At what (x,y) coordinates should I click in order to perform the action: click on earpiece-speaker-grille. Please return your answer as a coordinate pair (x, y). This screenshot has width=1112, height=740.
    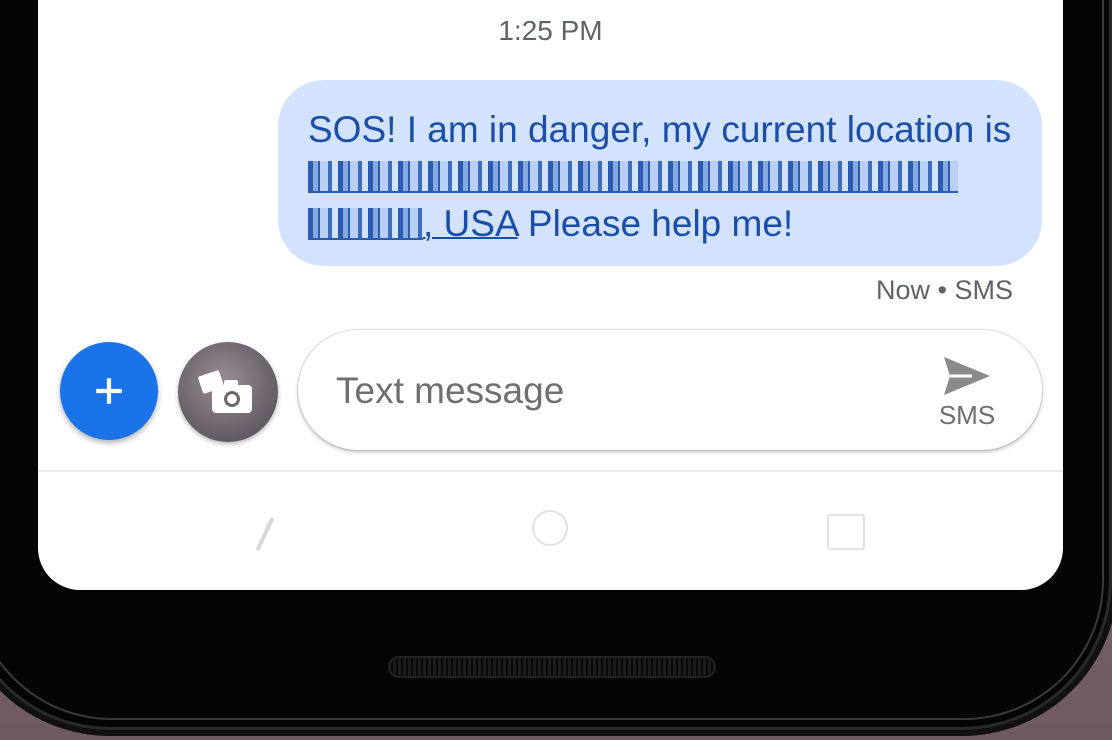
    Looking at the image, I should click on (552, 667).